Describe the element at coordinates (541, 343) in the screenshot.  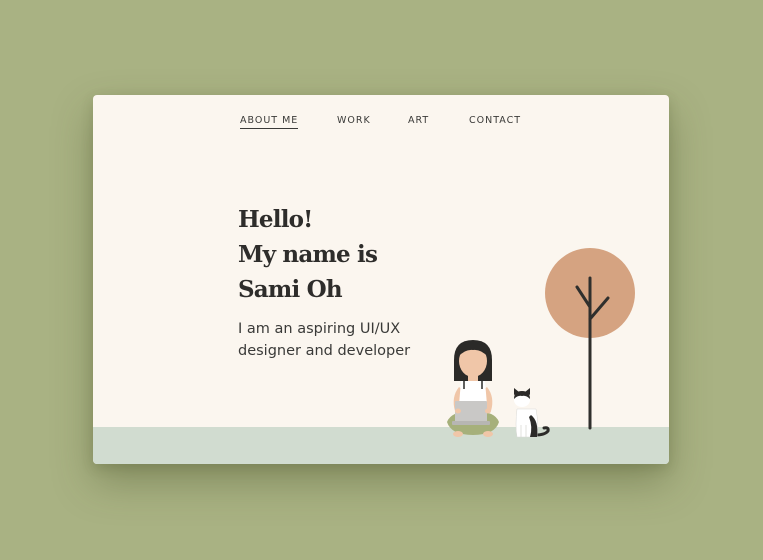
I see `hero-illustration` at that location.